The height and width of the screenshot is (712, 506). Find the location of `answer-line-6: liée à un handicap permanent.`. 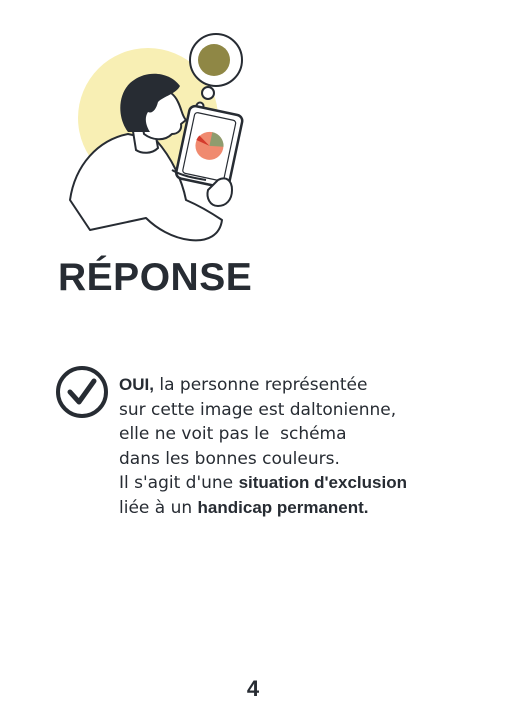

answer-line-6: liée à un handicap permanent. is located at coordinates (244, 507).